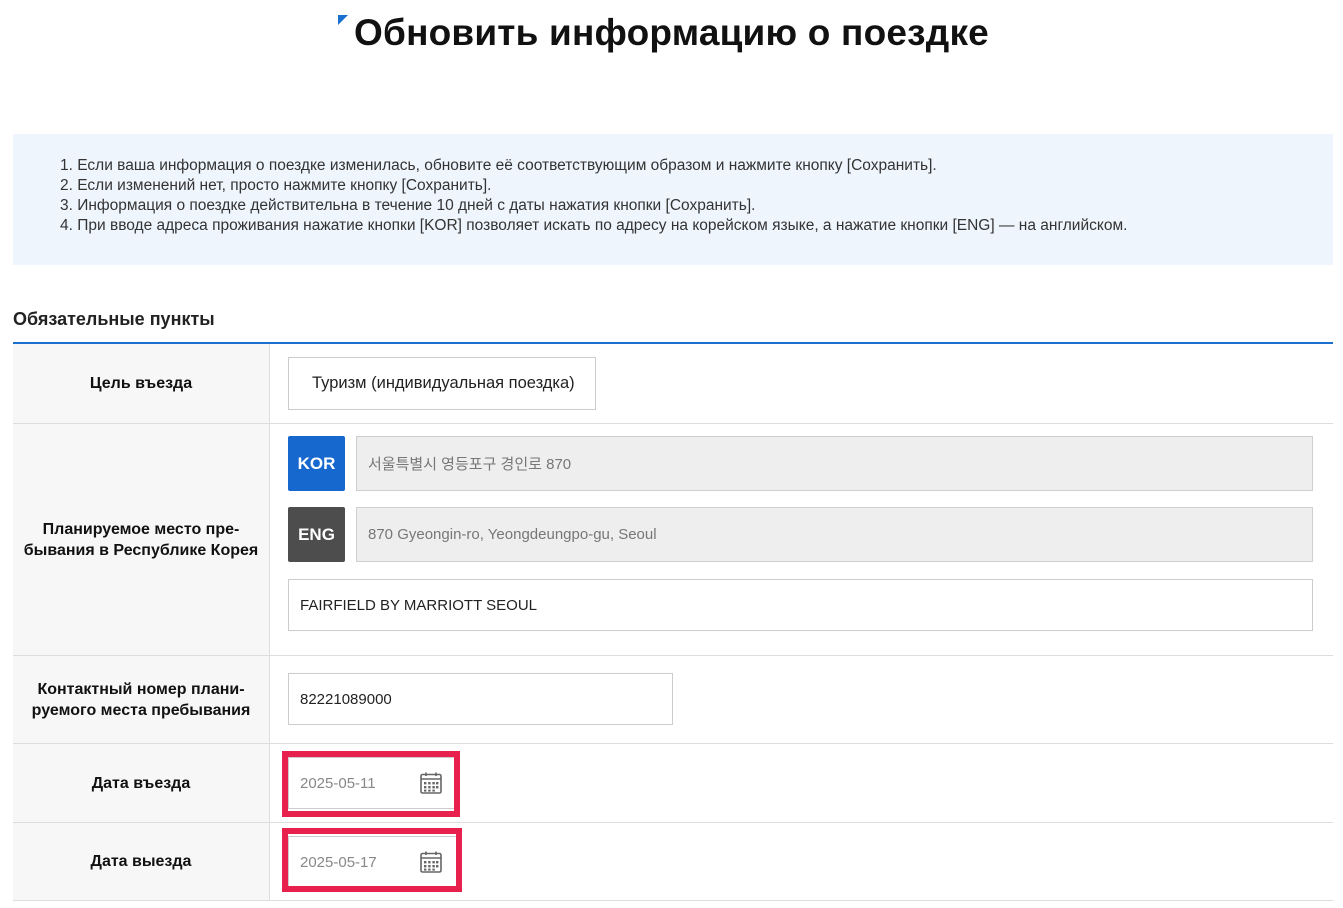 The image size is (1343, 908). Describe the element at coordinates (800, 605) in the screenshot. I see `place-name-input: FAIRFIELD BY MARRIOTT SEOUL` at that location.